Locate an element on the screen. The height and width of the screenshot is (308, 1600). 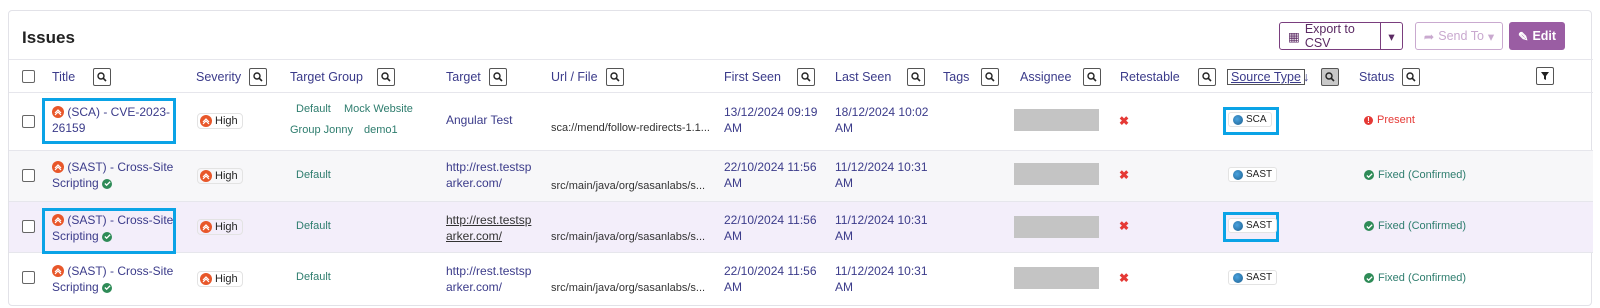
issue-title-line: 26159 is located at coordinates (69, 128).